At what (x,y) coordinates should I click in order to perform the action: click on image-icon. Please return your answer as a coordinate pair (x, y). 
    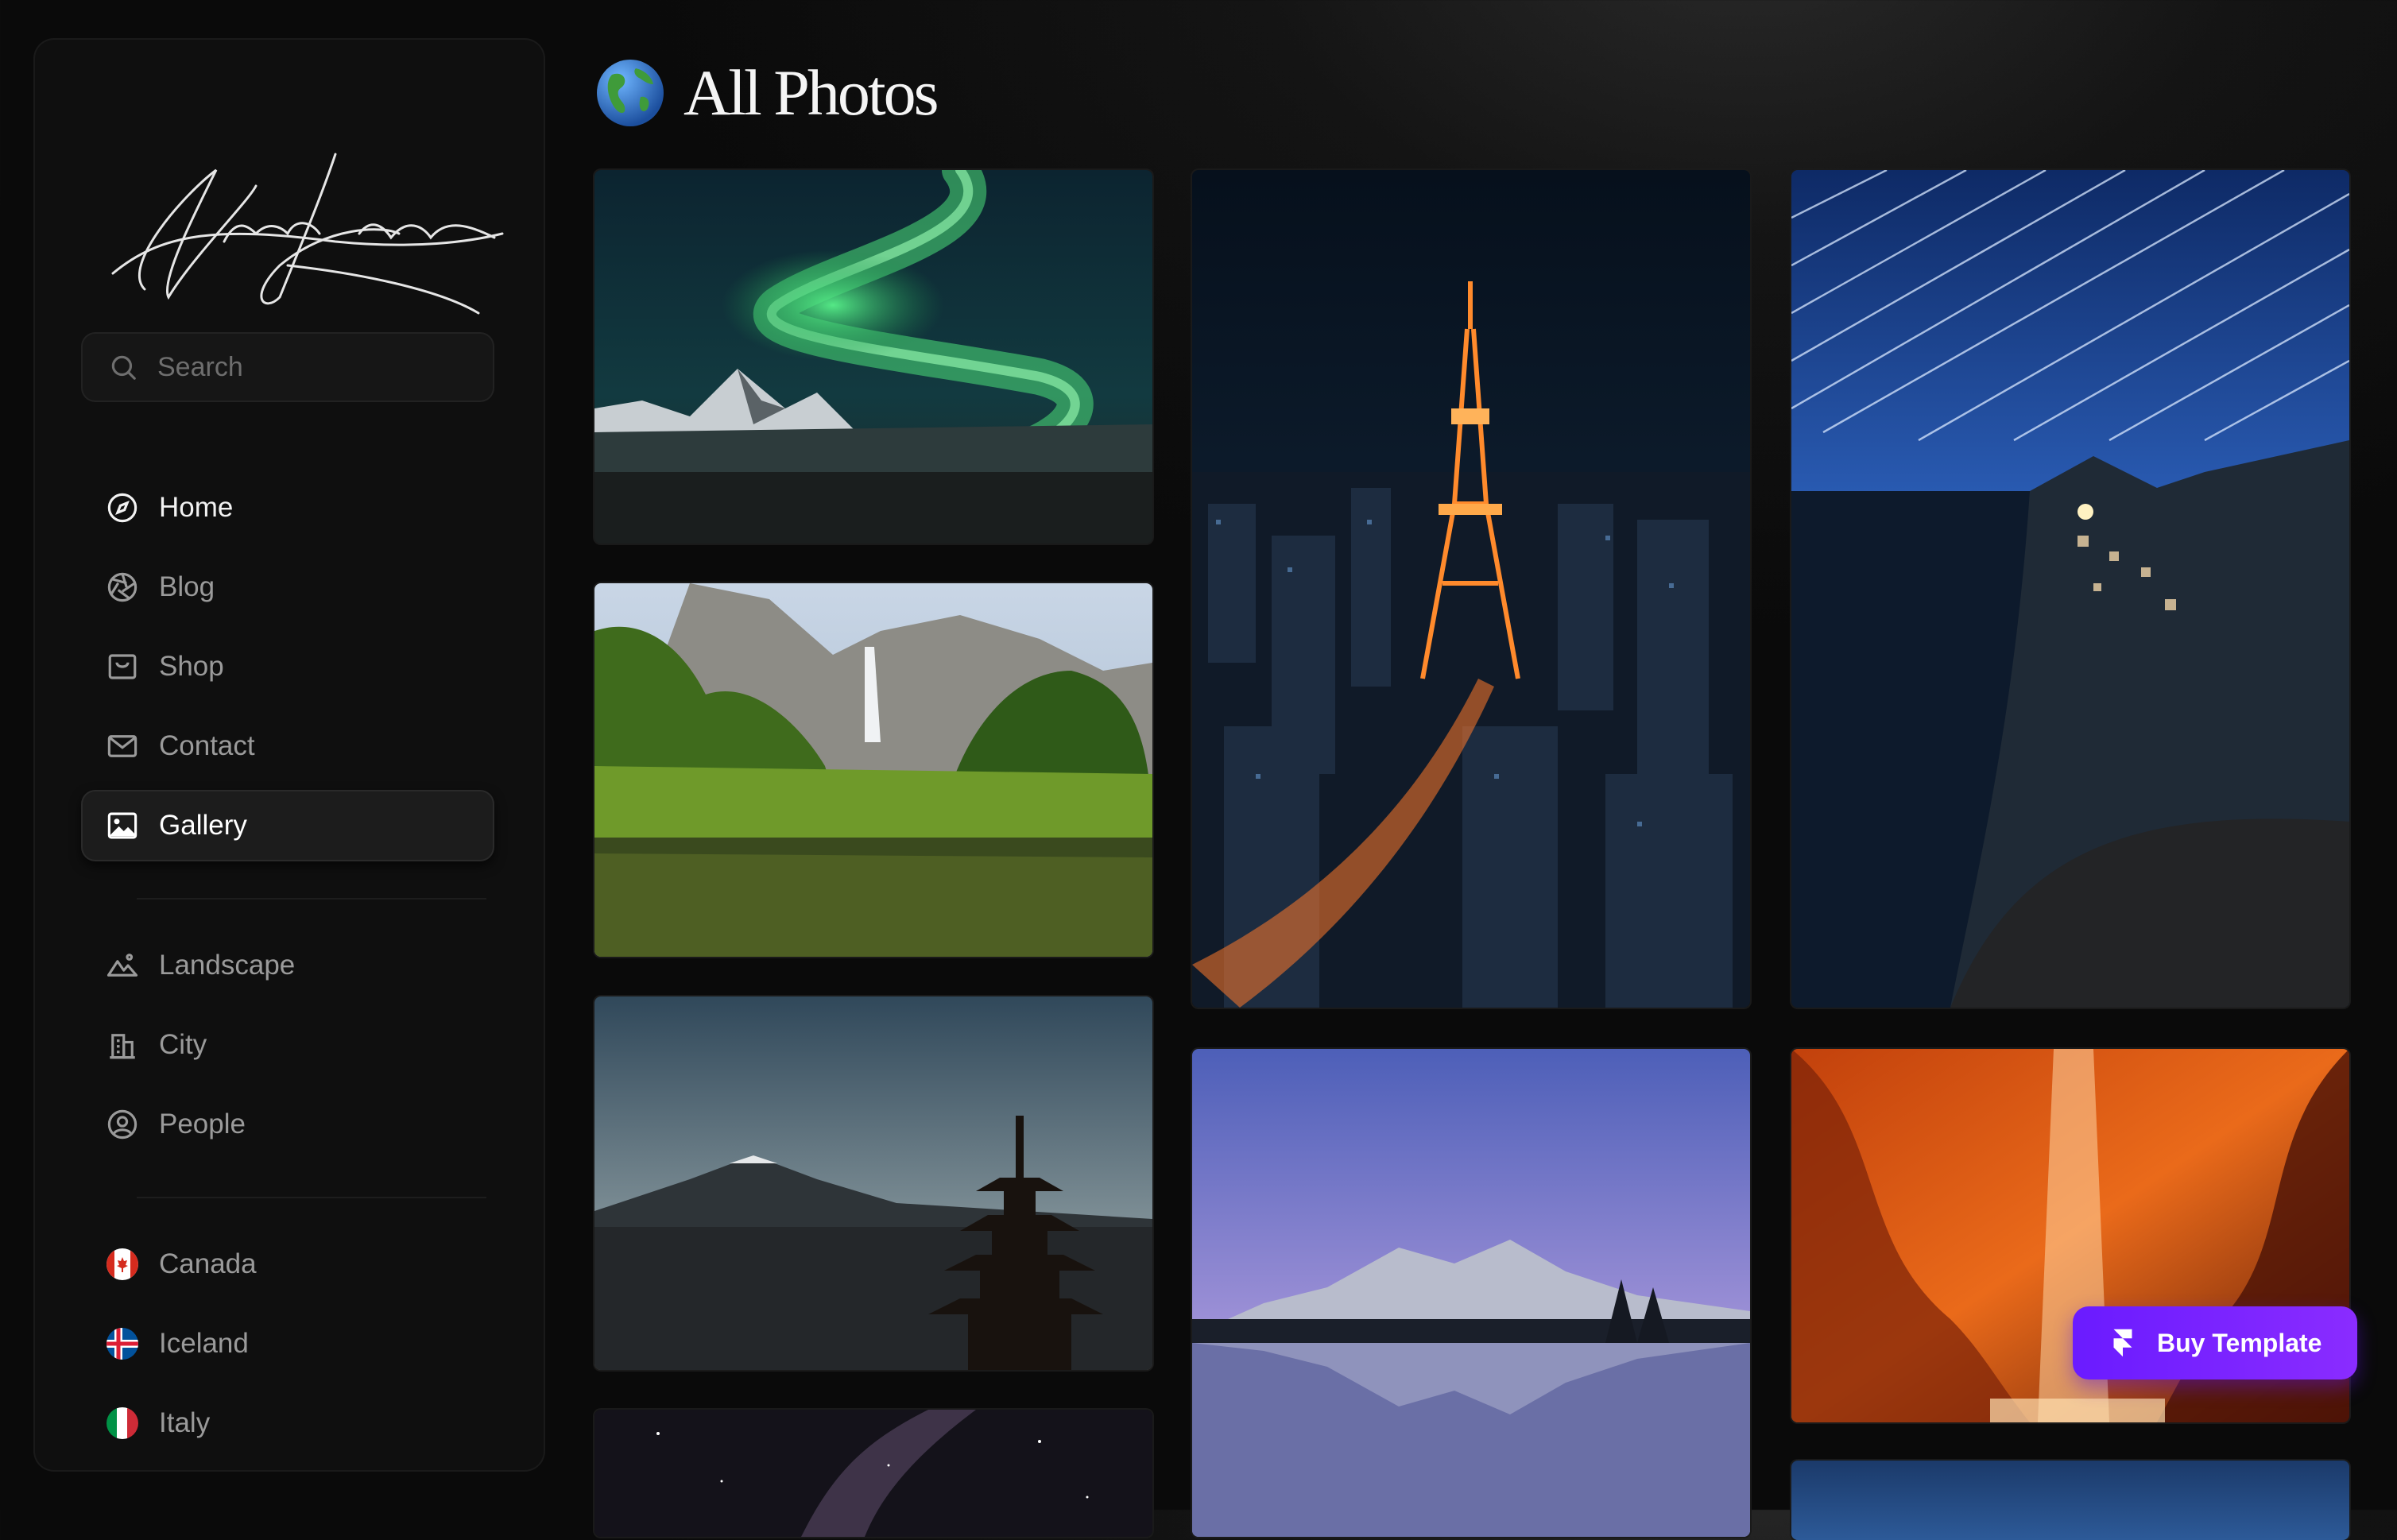
    Looking at the image, I should click on (122, 826).